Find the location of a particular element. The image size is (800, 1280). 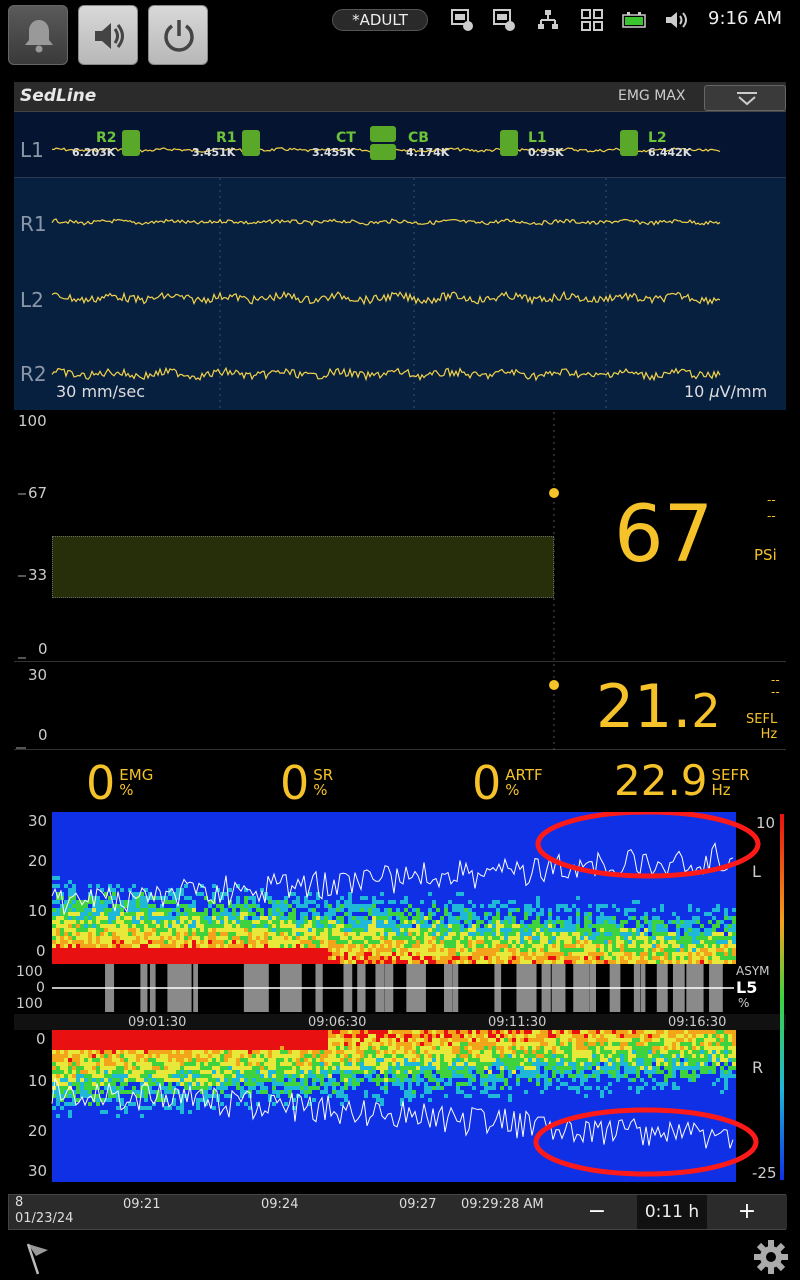

param-emg: 0 EMG% is located at coordinates (119, 783).